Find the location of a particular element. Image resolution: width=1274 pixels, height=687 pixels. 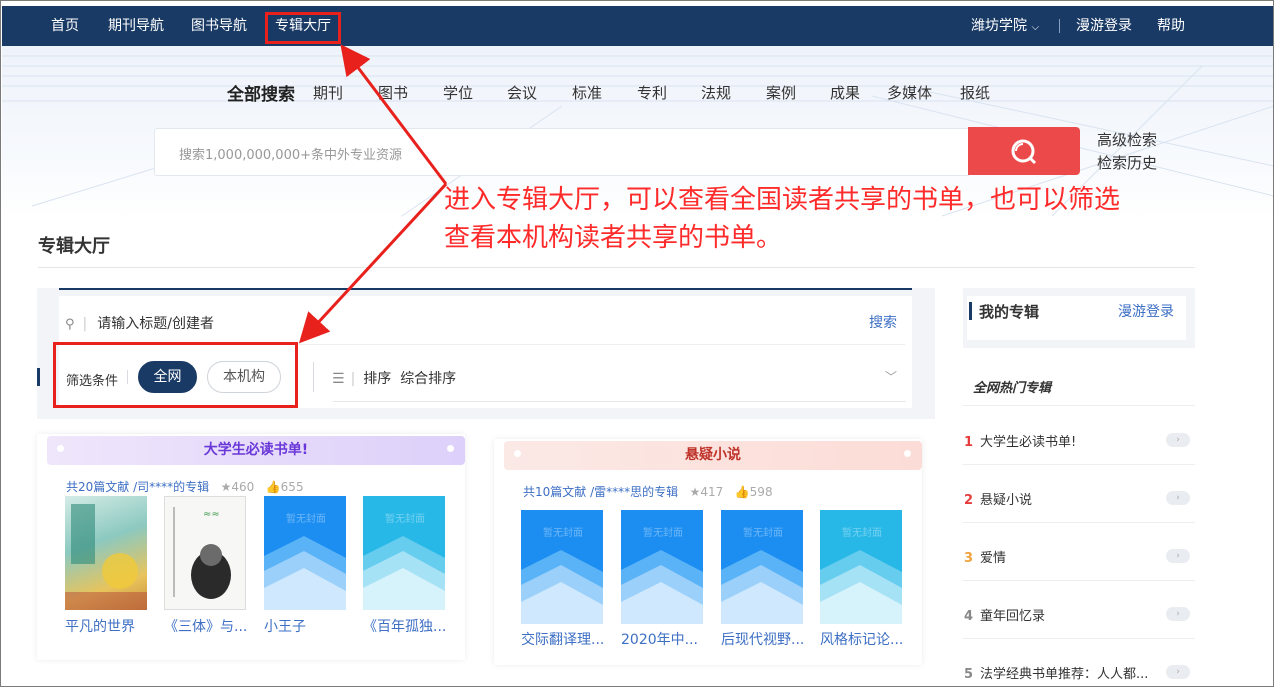

annotation-line-2: 查看本机构读者共享的书单。 is located at coordinates (613, 238).